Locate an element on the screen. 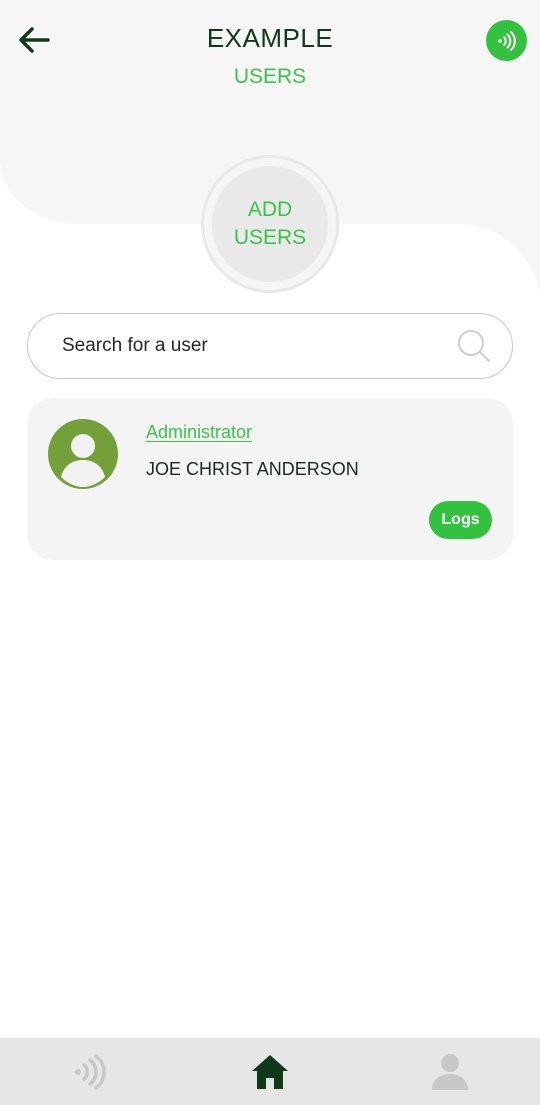  nav-item-profile is located at coordinates (450, 1071).